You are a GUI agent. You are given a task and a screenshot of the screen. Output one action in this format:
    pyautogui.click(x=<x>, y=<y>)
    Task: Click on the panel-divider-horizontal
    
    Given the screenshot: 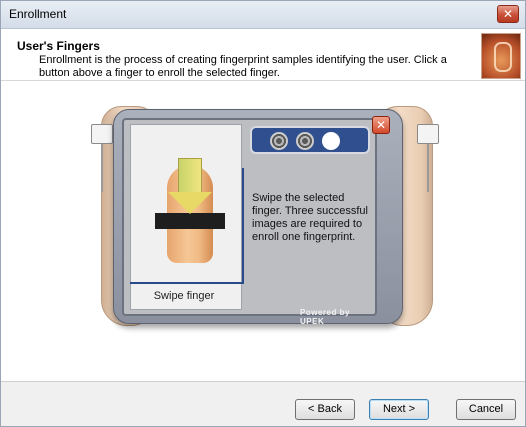 What is the action you would take?
    pyautogui.click(x=187, y=283)
    